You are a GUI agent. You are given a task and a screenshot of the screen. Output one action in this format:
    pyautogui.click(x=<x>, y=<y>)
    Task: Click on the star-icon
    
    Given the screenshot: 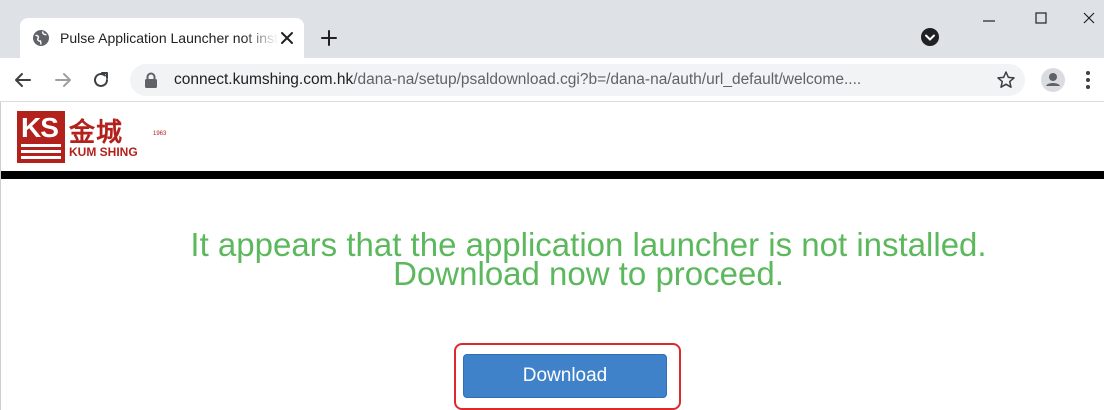 What is the action you would take?
    pyautogui.click(x=1006, y=80)
    